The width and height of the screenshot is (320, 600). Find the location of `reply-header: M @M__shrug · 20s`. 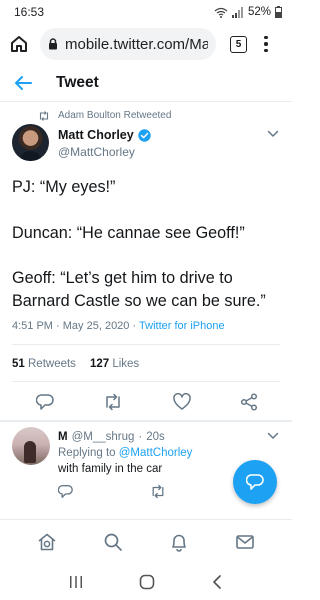

reply-header: M @M__shrug · 20s is located at coordinates (111, 437).